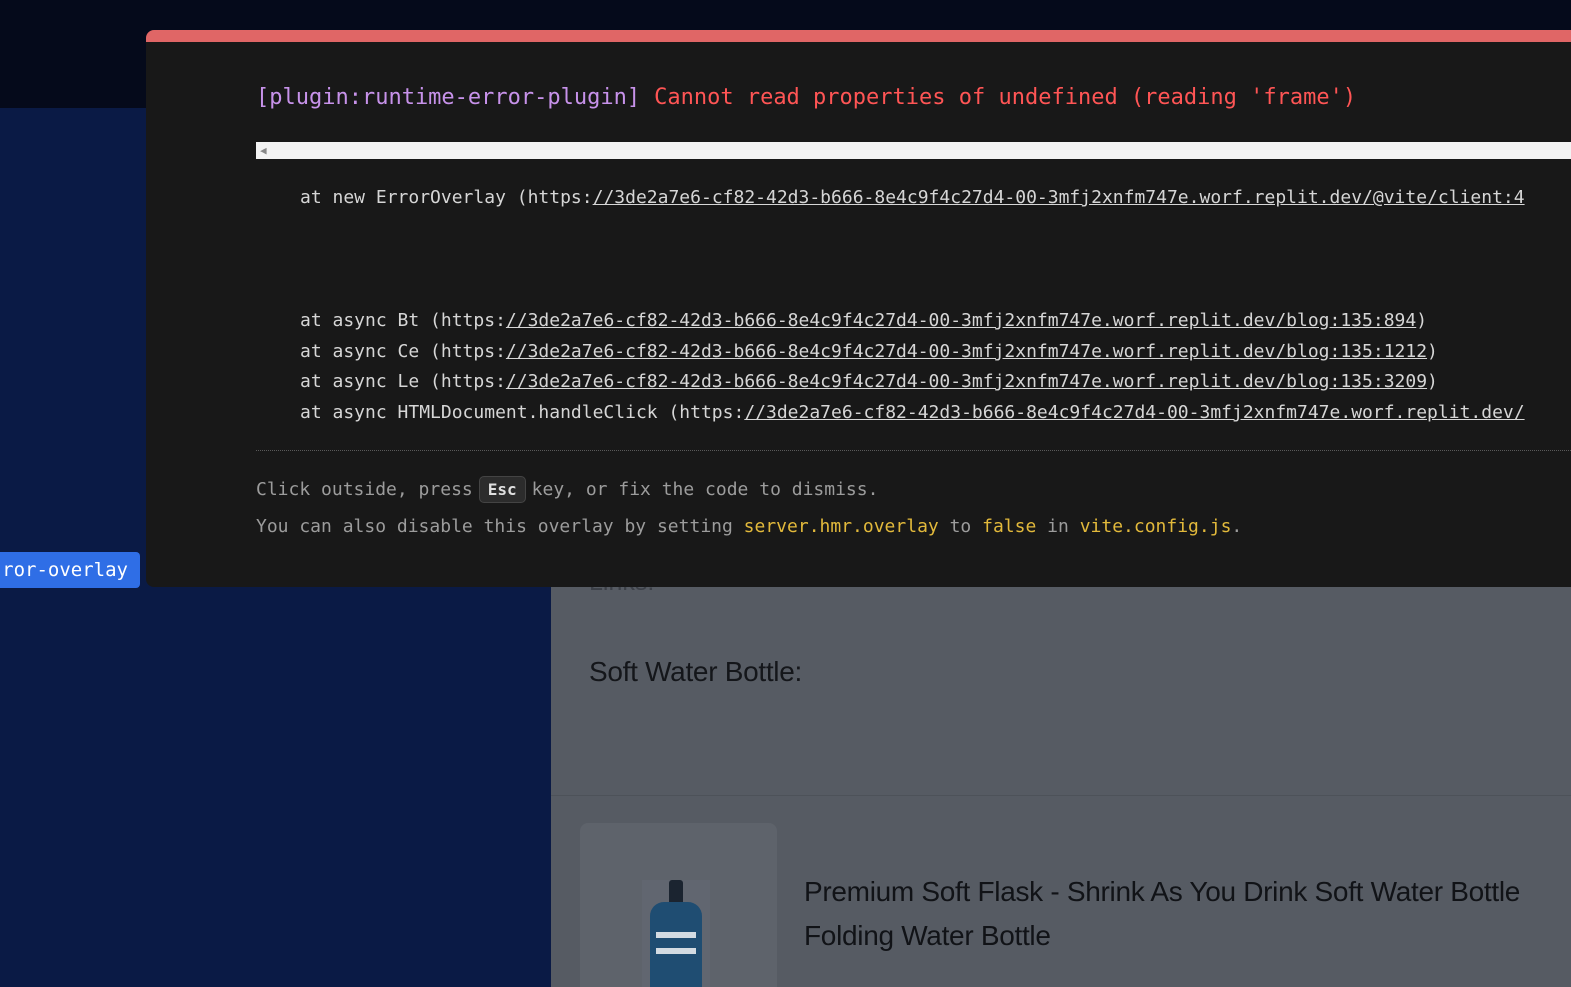 Image resolution: width=1571 pixels, height=987 pixels. What do you see at coordinates (841, 526) in the screenshot?
I see `setting-name: server.hmr.overlay` at bounding box center [841, 526].